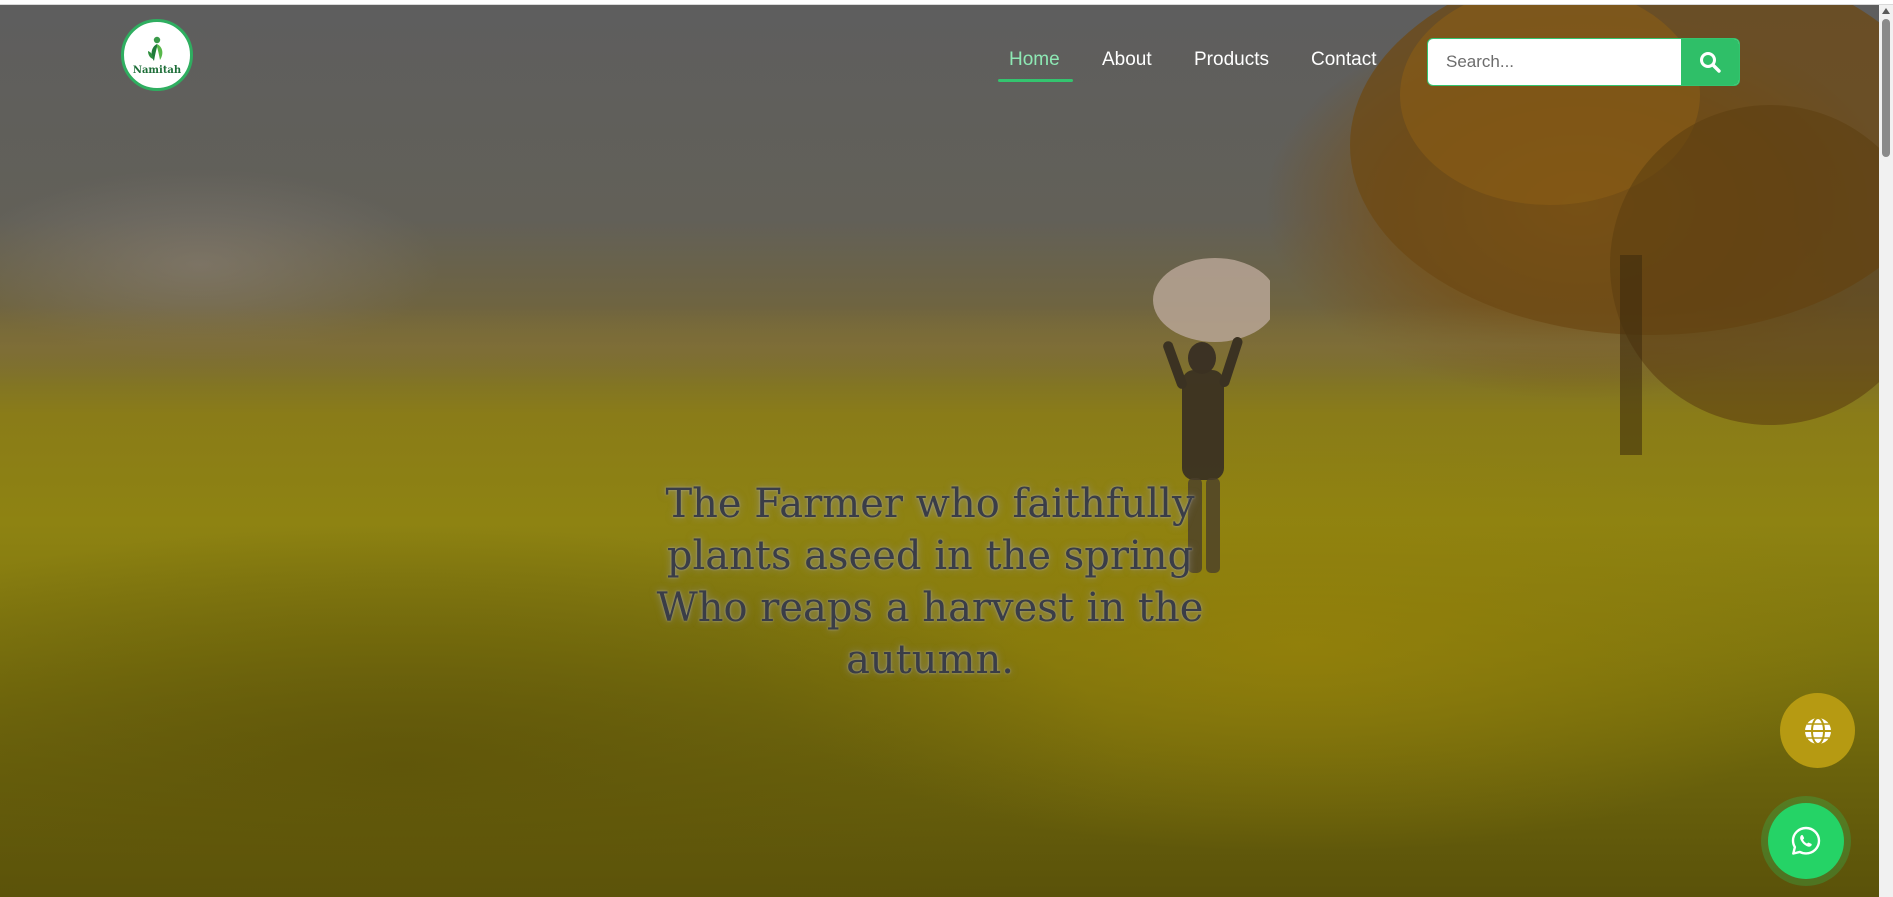 This screenshot has width=1893, height=897. What do you see at coordinates (155, 48) in the screenshot?
I see `leaf-person-icon` at bounding box center [155, 48].